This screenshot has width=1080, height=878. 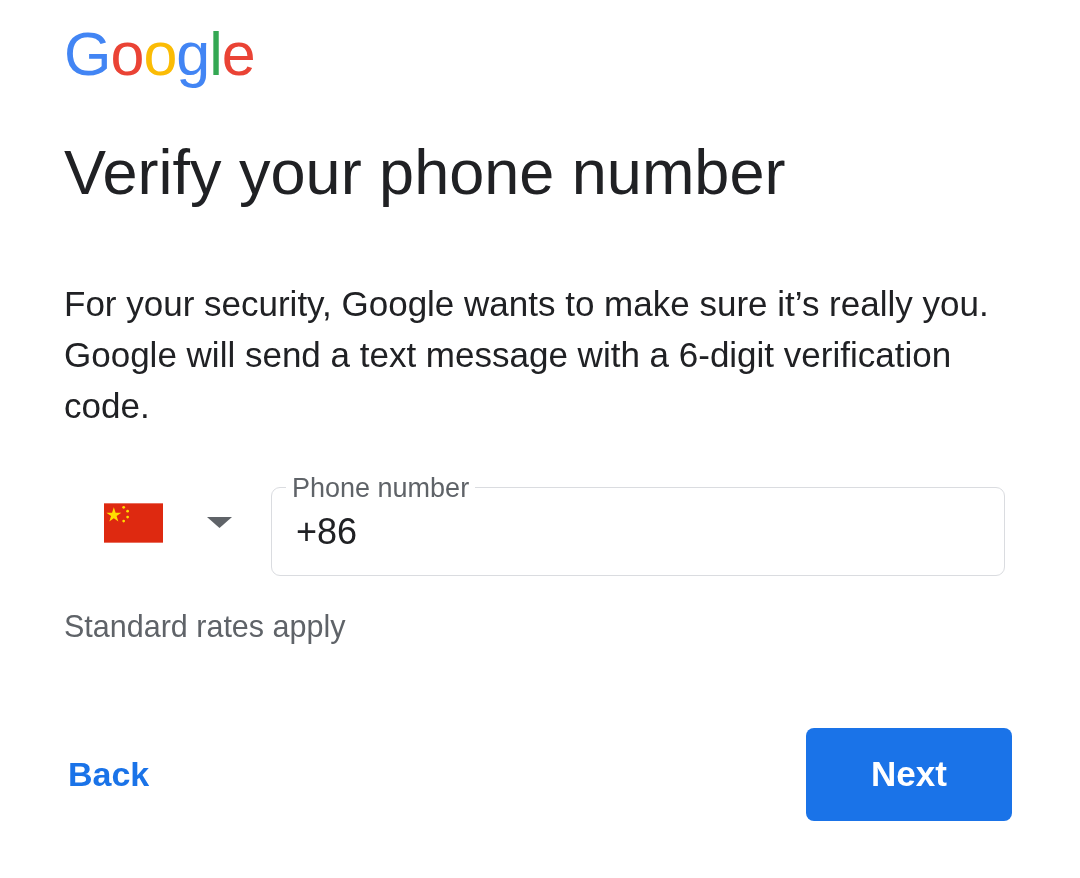 I want to click on description-text: For your security, Google wants to make sure it’s really you. Google will send a text message with a 6-digit verification code., so click(x=527, y=354).